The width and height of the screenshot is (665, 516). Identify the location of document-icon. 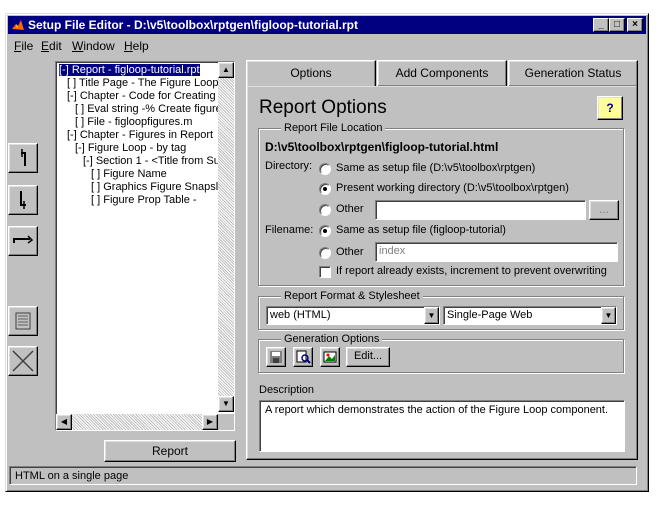
(23, 321).